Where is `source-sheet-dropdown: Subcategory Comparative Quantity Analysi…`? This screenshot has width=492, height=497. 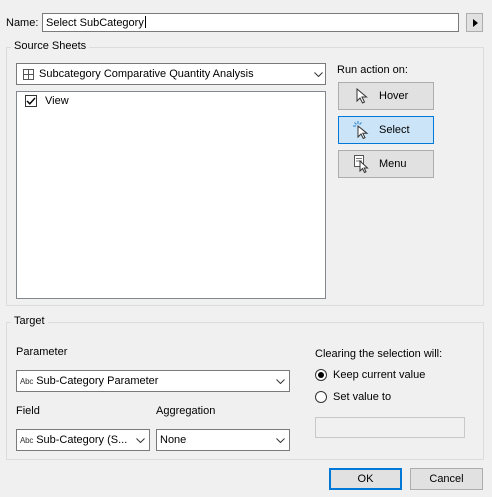 source-sheet-dropdown: Subcategory Comparative Quantity Analysi… is located at coordinates (171, 74).